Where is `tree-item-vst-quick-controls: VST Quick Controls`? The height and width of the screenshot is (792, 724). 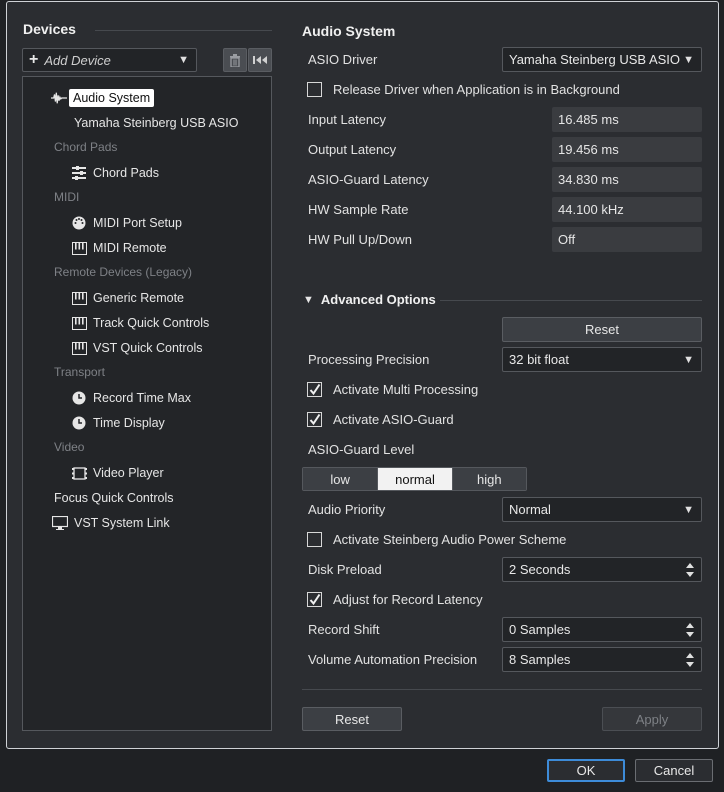
tree-item-vst-quick-controls: VST Quick Controls is located at coordinates (137, 348).